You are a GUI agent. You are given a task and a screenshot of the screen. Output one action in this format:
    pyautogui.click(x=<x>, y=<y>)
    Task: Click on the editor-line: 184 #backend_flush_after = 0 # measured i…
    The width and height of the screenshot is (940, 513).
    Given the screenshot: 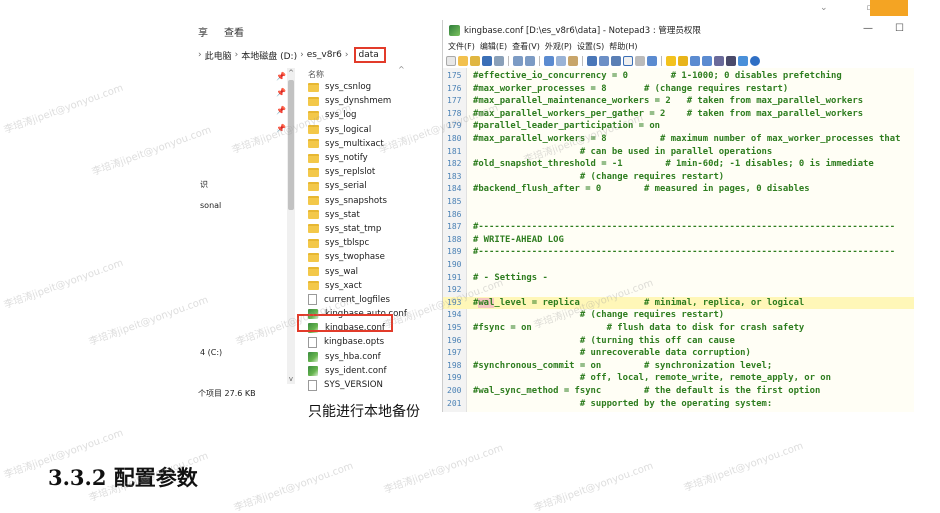 What is the action you would take?
    pyautogui.click(x=678, y=189)
    